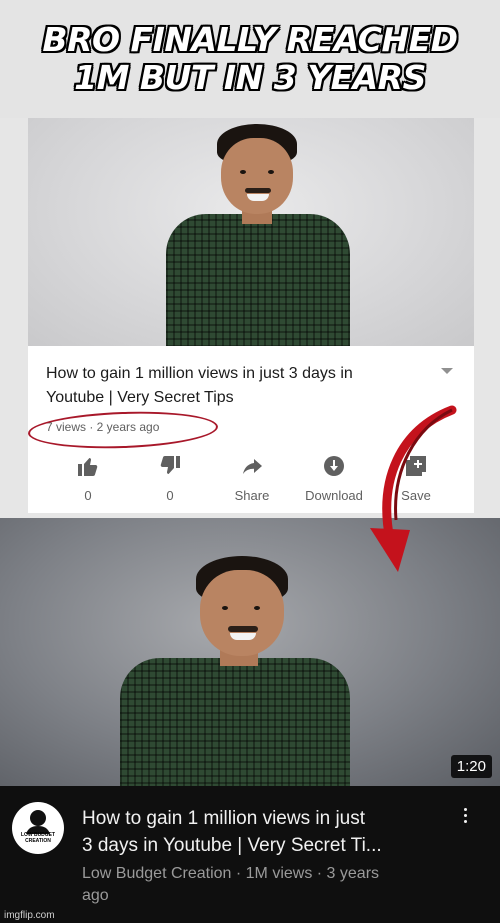 This screenshot has height=923, width=500. Describe the element at coordinates (231, 873) in the screenshot. I see `new-video-meta-line-1: Low Budget Creation · 1M views · 3 years` at that location.